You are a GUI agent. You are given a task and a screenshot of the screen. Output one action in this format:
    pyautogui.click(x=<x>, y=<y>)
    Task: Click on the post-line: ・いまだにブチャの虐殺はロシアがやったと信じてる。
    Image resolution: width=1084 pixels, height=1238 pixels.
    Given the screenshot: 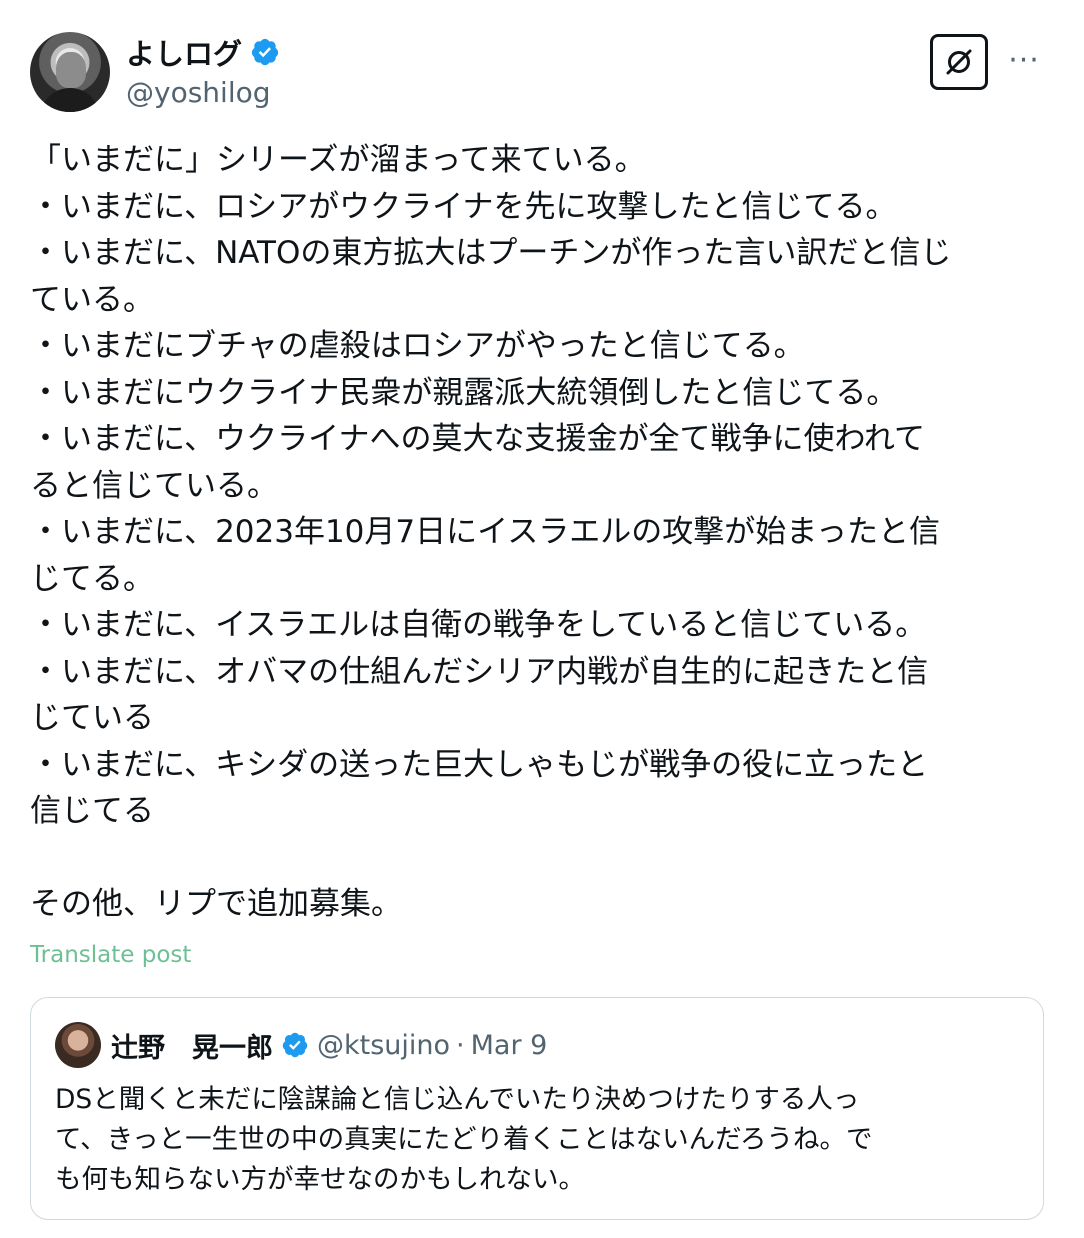 What is the action you would take?
    pyautogui.click(x=417, y=346)
    